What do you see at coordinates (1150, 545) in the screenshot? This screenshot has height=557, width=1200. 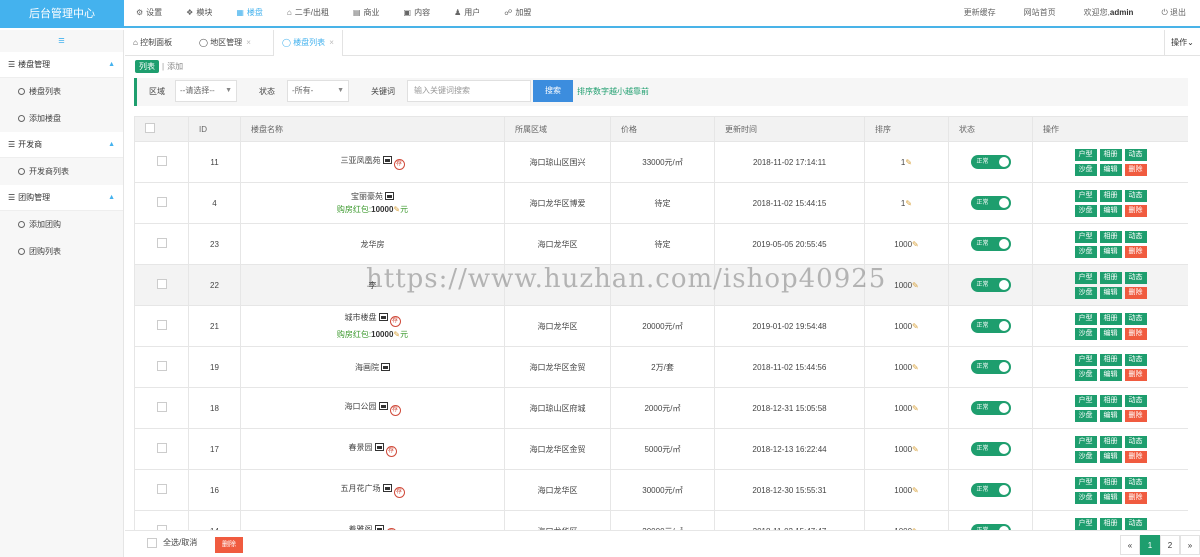 I see `page-button-1: 1` at bounding box center [1150, 545].